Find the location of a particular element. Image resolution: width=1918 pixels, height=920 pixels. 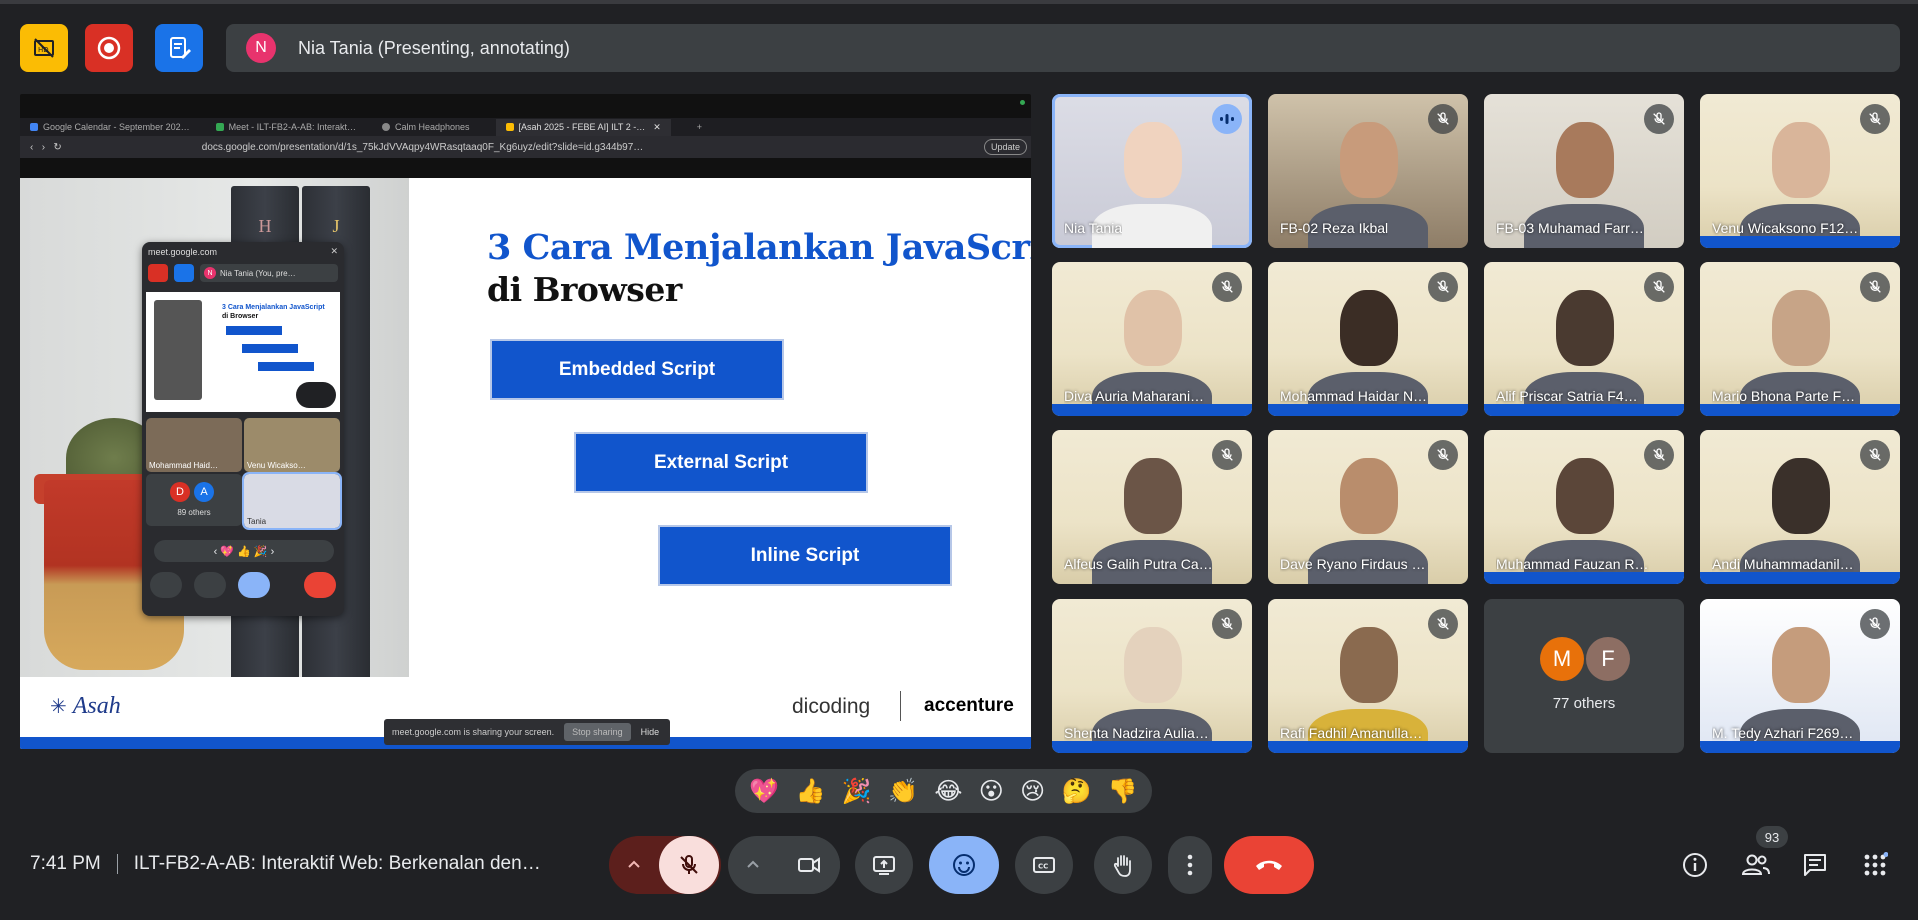

chat-button is located at coordinates (1815, 865).